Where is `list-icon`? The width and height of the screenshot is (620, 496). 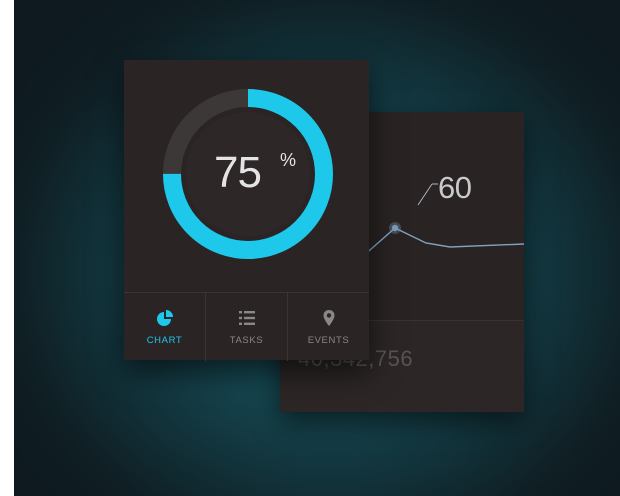 list-icon is located at coordinates (246, 318).